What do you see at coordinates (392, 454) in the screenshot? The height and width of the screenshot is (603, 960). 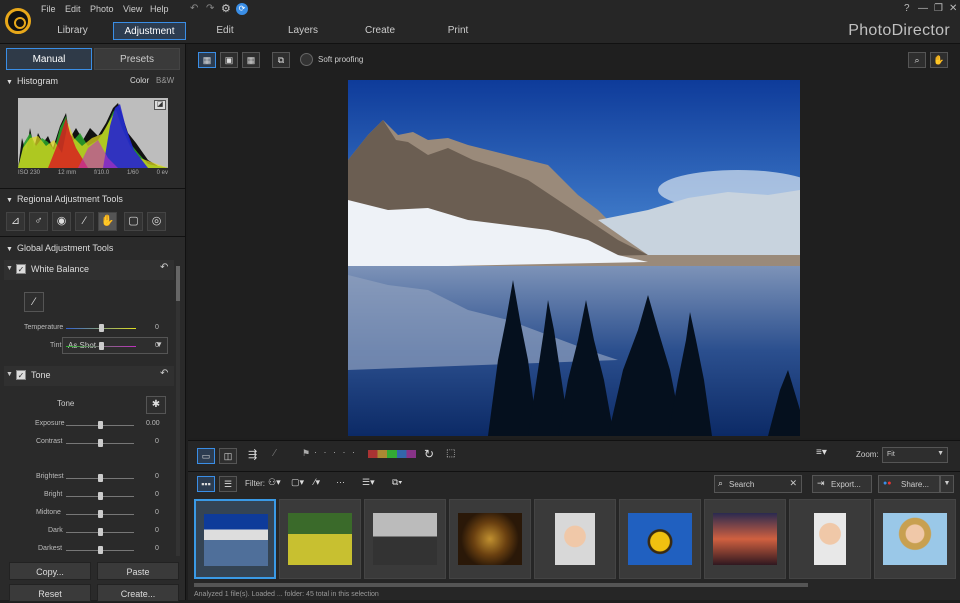 I see `color-label-swatches` at bounding box center [392, 454].